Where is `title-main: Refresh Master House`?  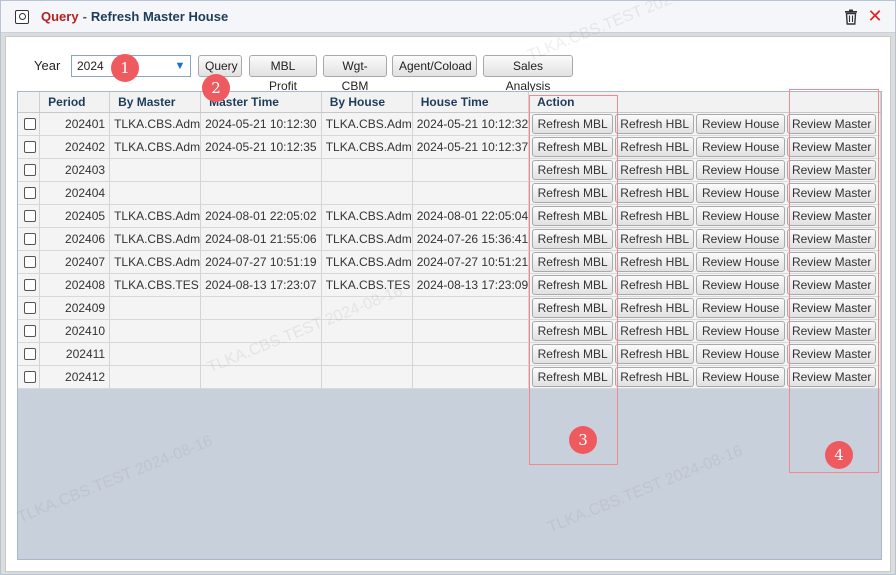 title-main: Refresh Master House is located at coordinates (159, 16).